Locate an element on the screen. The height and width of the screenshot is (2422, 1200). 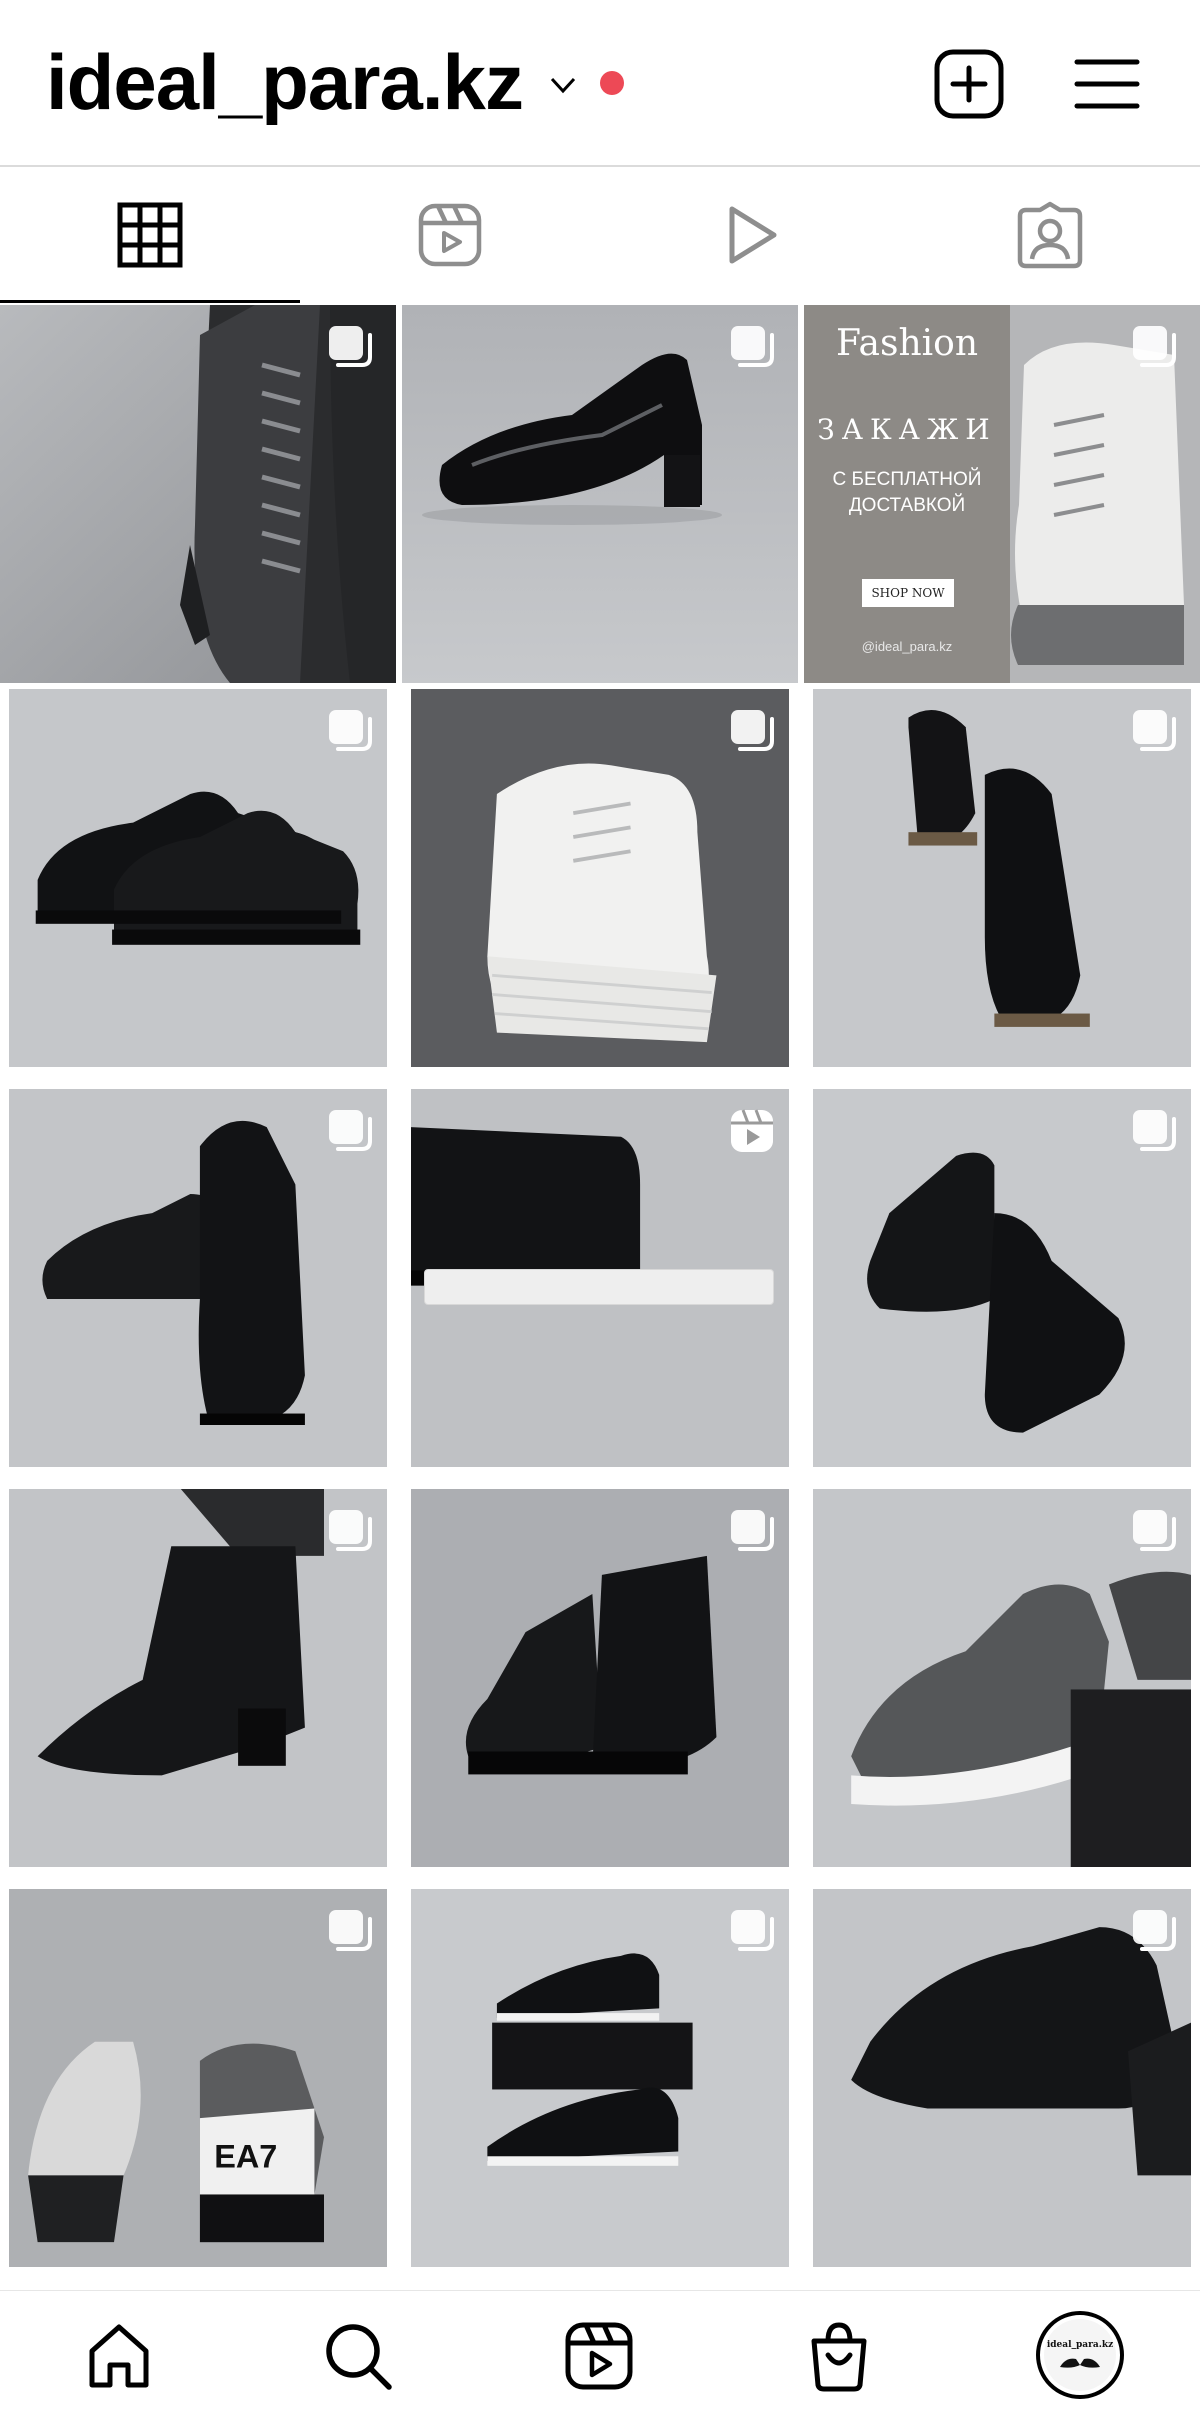
post-tile: EA7 is located at coordinates (198, 2078).